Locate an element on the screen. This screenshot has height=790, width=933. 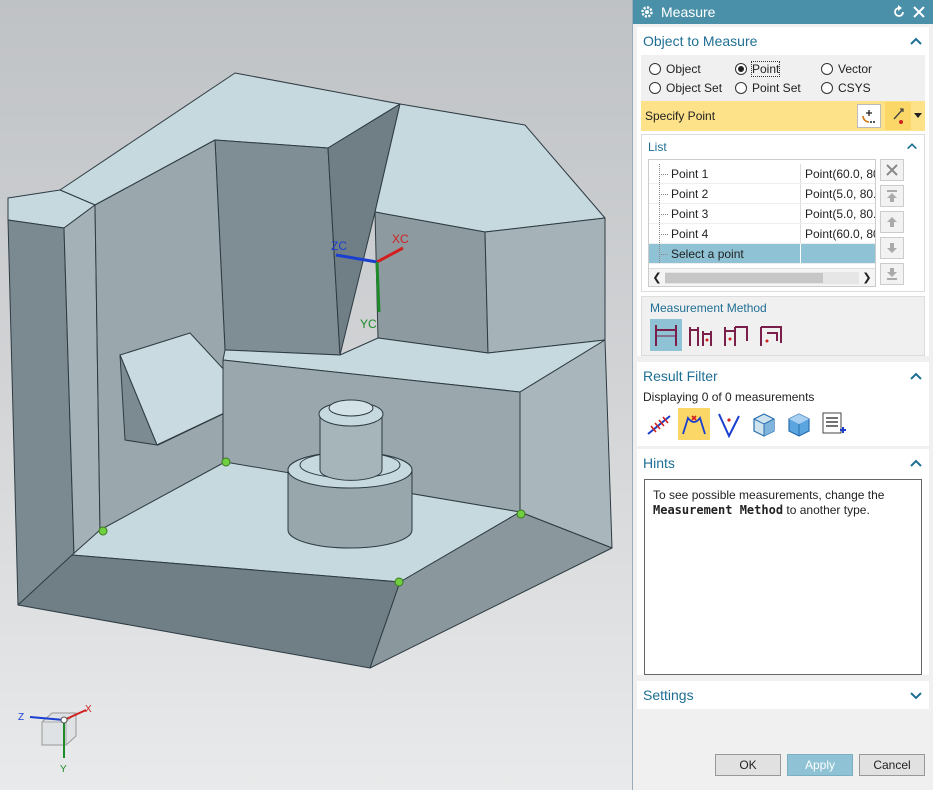
result-filter-icons is located at coordinates (783, 427).